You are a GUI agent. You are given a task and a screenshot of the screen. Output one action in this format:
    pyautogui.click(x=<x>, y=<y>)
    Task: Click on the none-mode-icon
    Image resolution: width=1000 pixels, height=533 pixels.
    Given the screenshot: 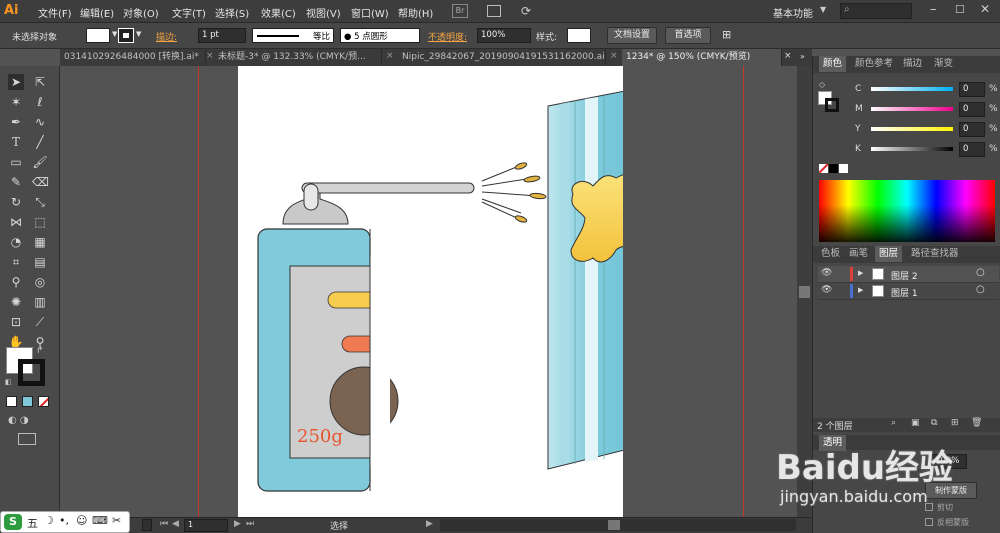 What is the action you would take?
    pyautogui.click(x=43, y=401)
    